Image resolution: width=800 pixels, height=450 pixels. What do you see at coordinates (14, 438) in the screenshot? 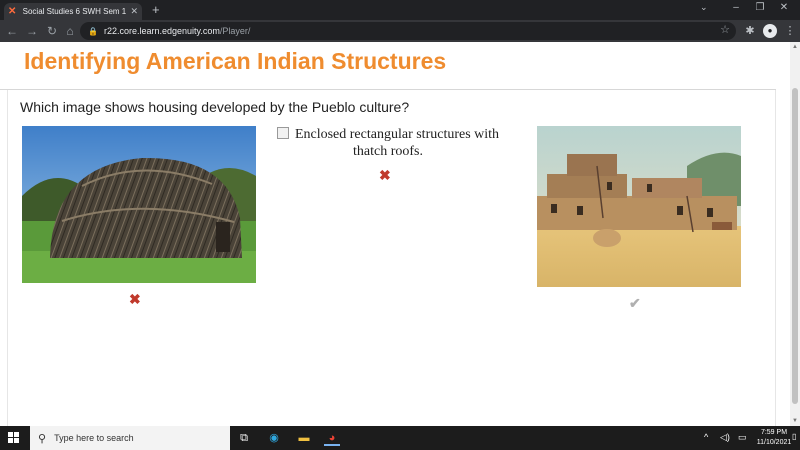
I see `windows-start-icon` at bounding box center [14, 438].